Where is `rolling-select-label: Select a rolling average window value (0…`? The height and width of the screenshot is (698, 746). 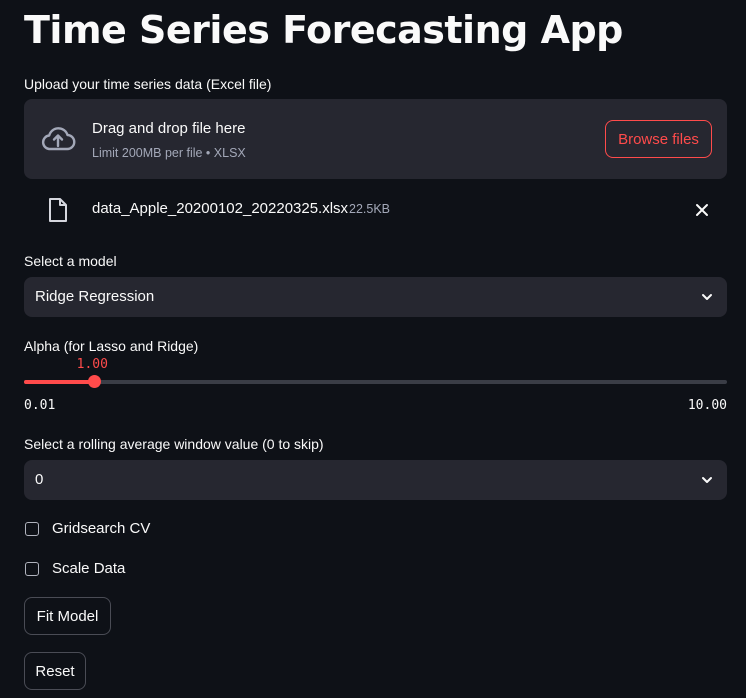
rolling-select-label: Select a rolling average window value (0… is located at coordinates (174, 444).